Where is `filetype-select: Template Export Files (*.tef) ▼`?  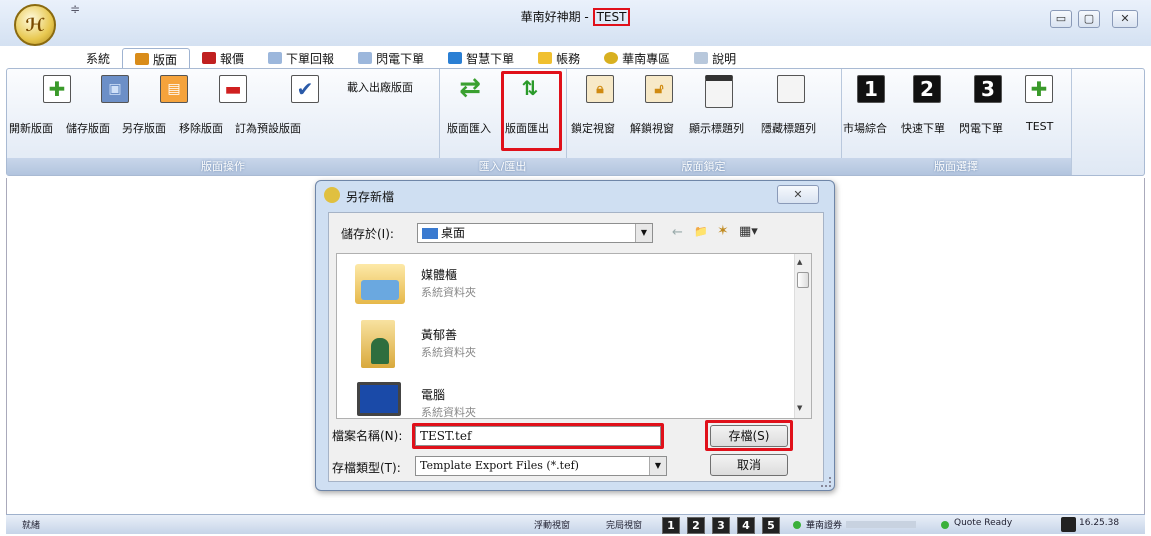 filetype-select: Template Export Files (*.tef) ▼ is located at coordinates (541, 466).